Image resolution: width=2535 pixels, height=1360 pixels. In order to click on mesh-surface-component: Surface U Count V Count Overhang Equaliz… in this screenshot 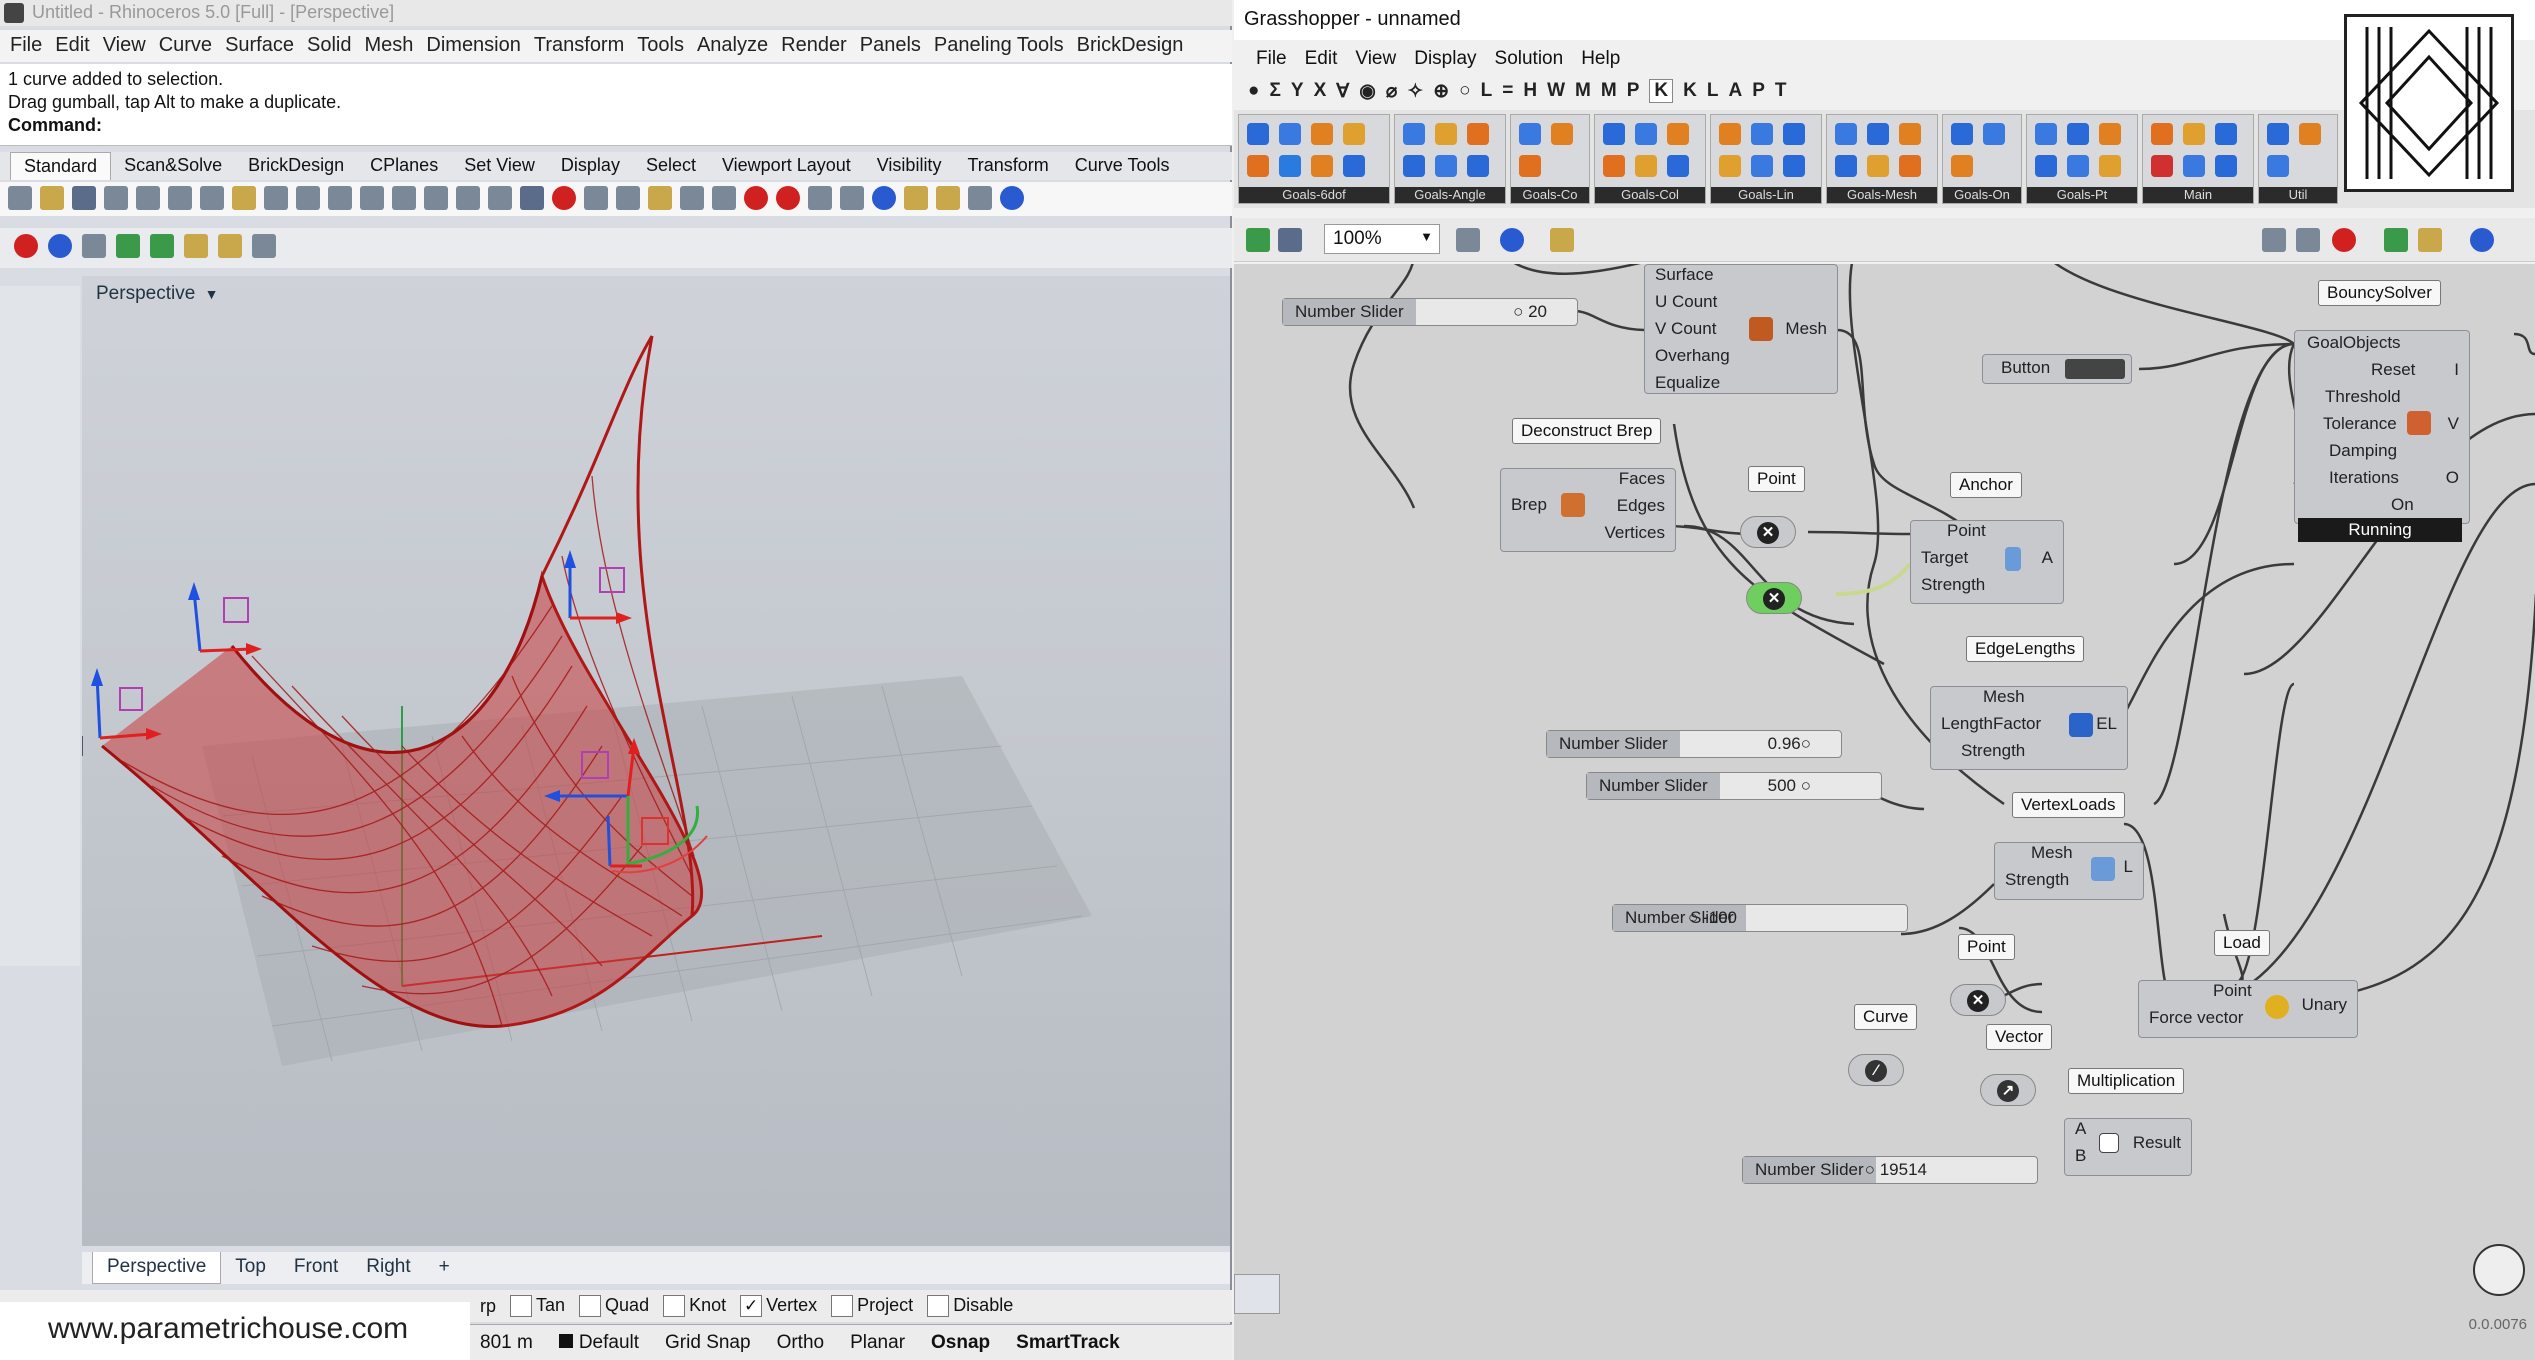, I will do `click(1741, 329)`.